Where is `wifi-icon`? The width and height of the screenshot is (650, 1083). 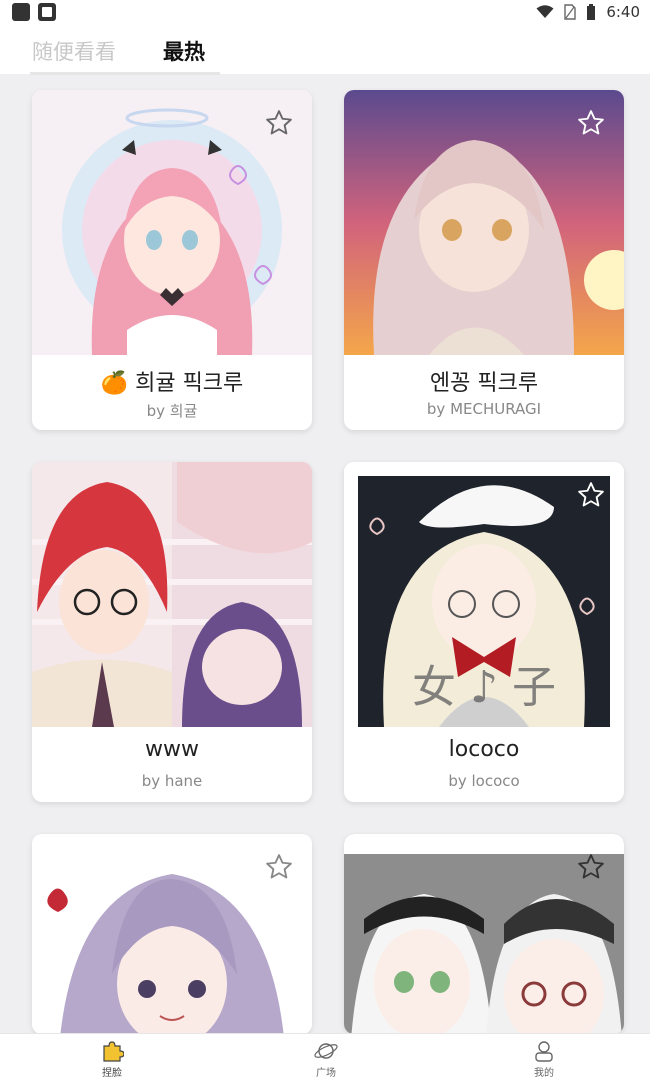 wifi-icon is located at coordinates (545, 11).